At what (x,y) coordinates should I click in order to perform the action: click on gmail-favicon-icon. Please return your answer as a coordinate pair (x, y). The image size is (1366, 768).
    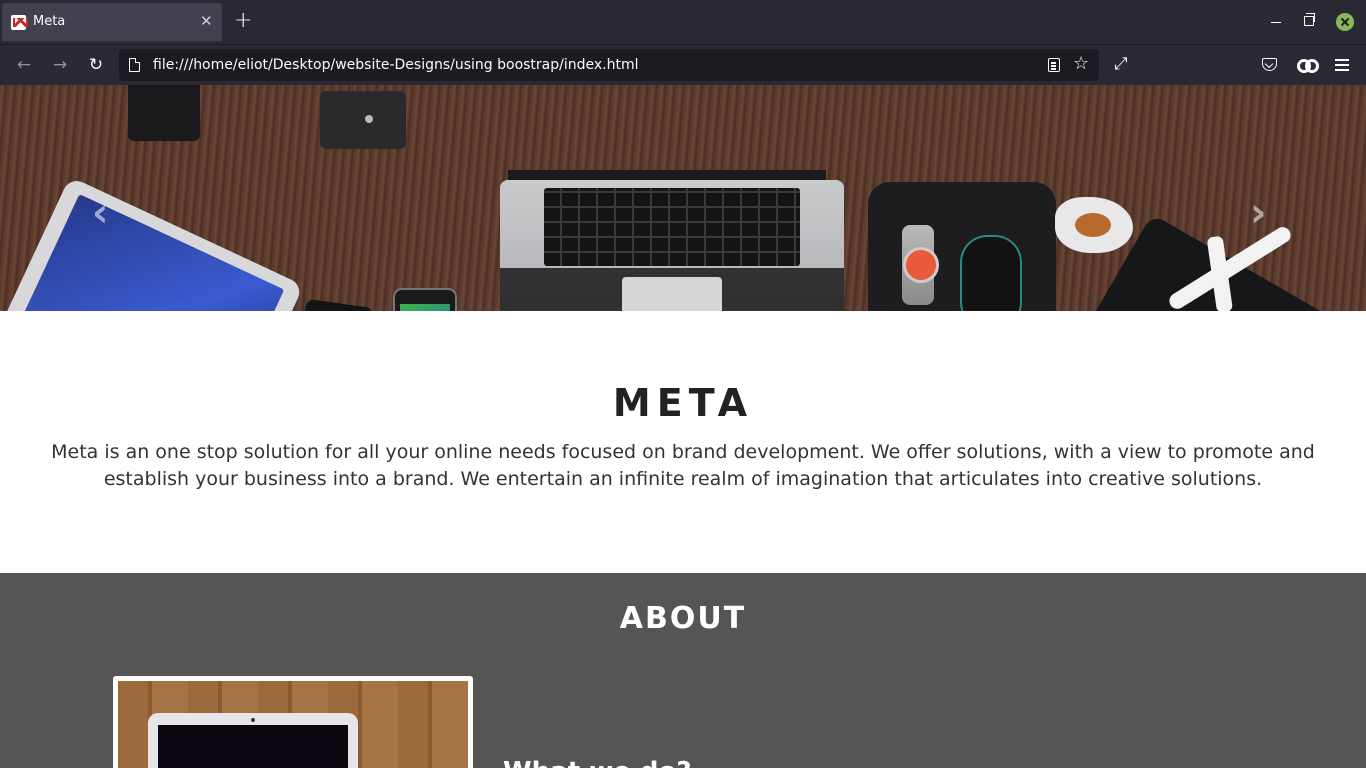
    Looking at the image, I should click on (19, 22).